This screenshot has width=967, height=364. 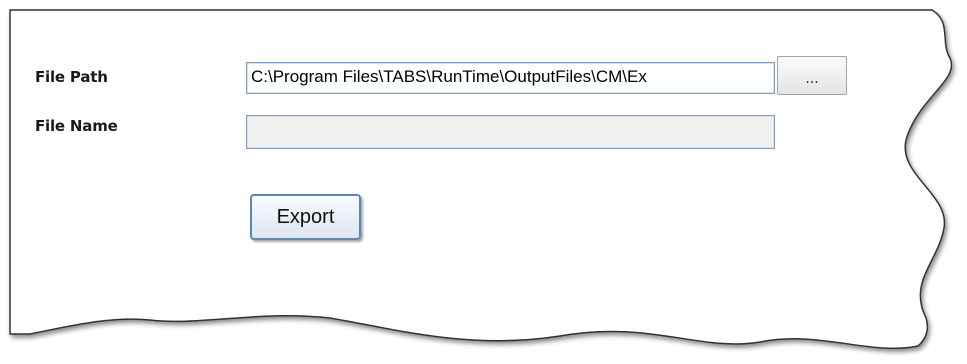 I want to click on export-button: Export, so click(x=305, y=217).